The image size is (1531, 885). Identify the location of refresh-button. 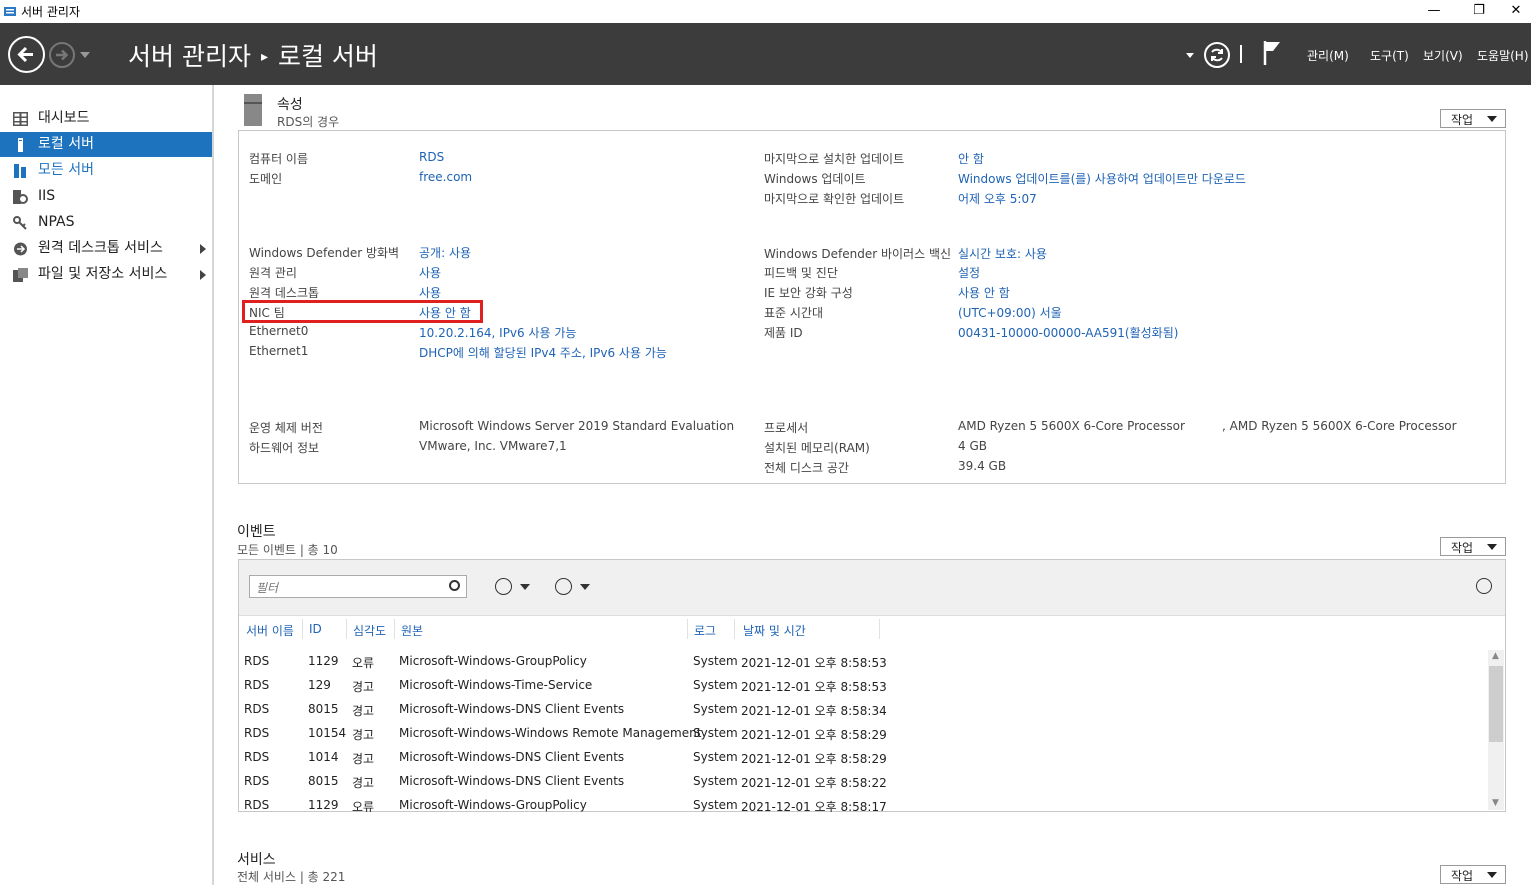
(1217, 55).